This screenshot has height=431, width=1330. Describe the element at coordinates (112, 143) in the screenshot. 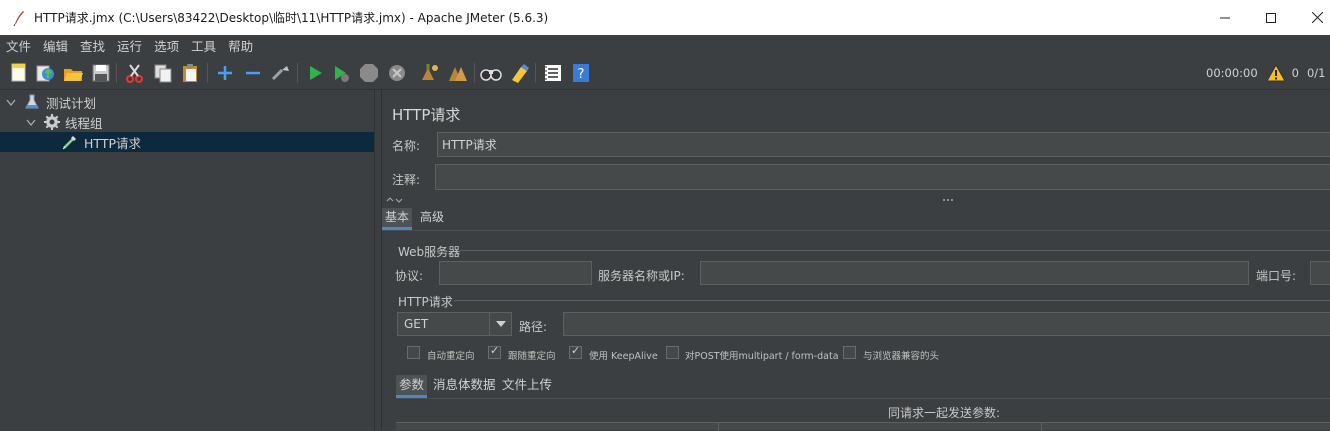

I see `tree-item-label: HTTP请求` at that location.